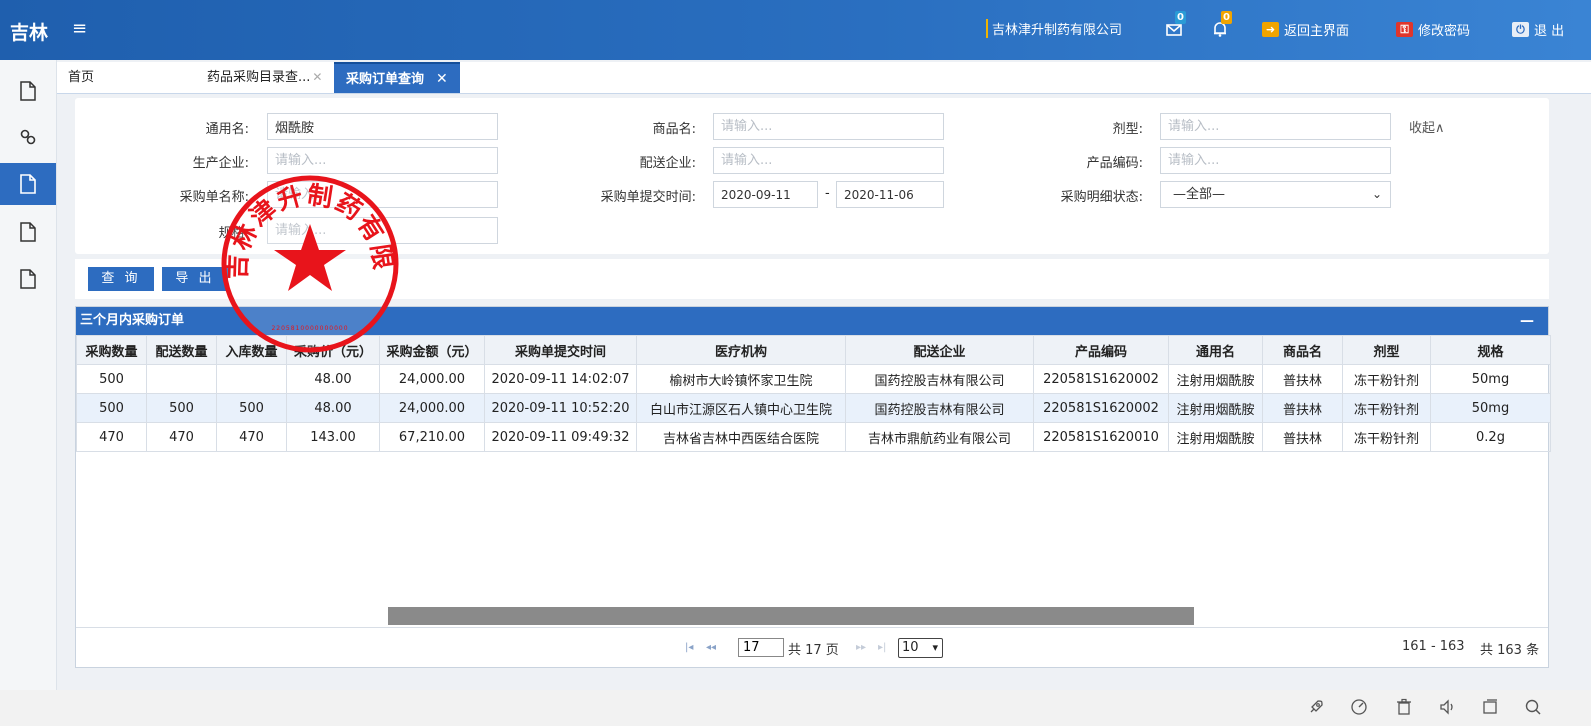  What do you see at coordinates (1101, 197) in the screenshot?
I see `detail-status-label: 采购明细状态:` at bounding box center [1101, 197].